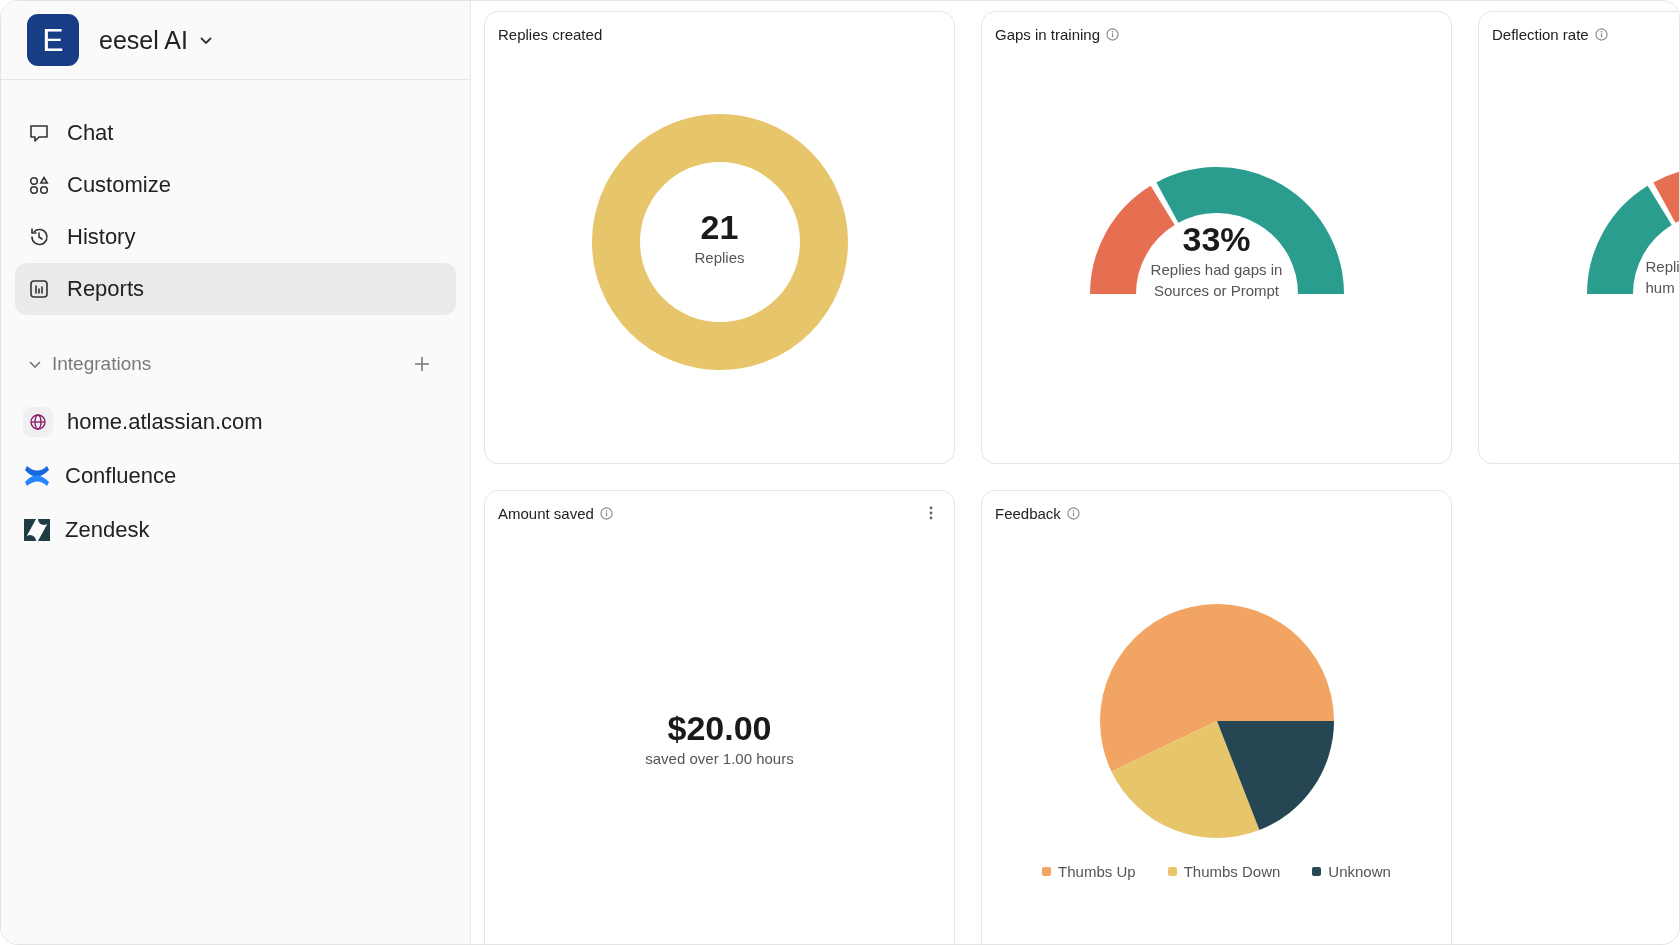 This screenshot has width=1680, height=945. What do you see at coordinates (235, 133) in the screenshot?
I see `nav-item: Chat` at bounding box center [235, 133].